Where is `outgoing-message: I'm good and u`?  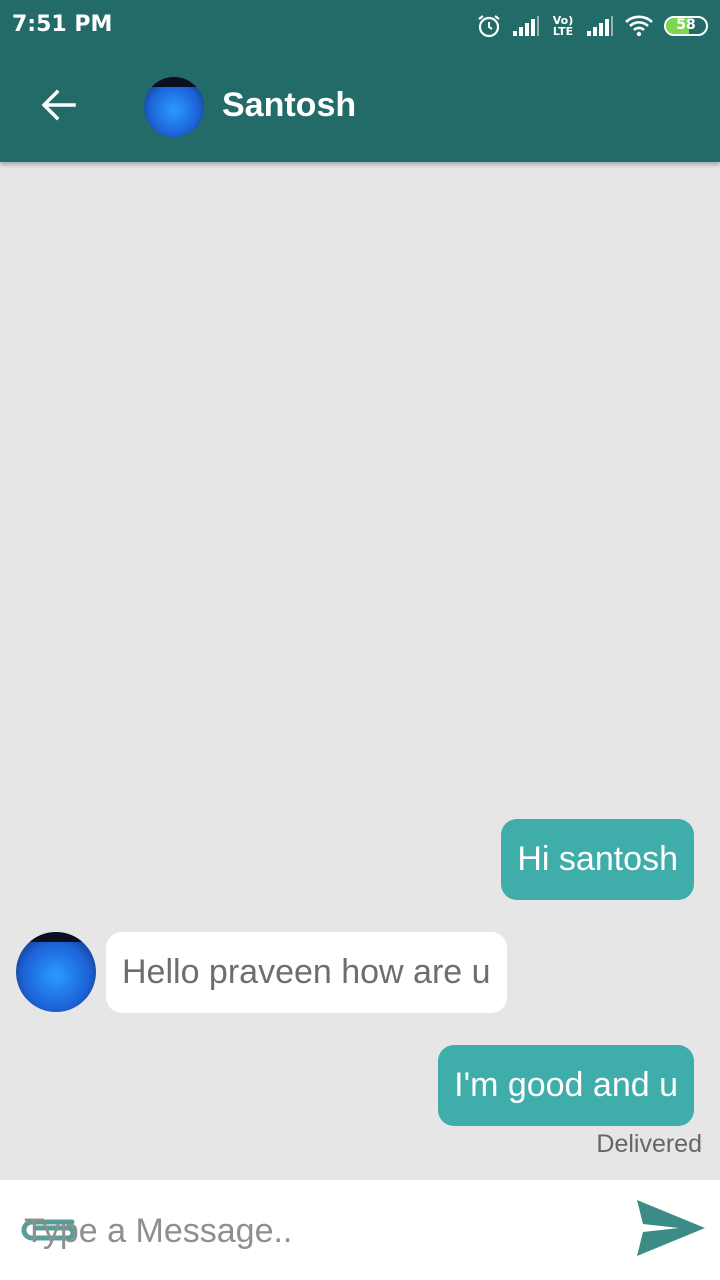
outgoing-message: I'm good and u is located at coordinates (566, 1085).